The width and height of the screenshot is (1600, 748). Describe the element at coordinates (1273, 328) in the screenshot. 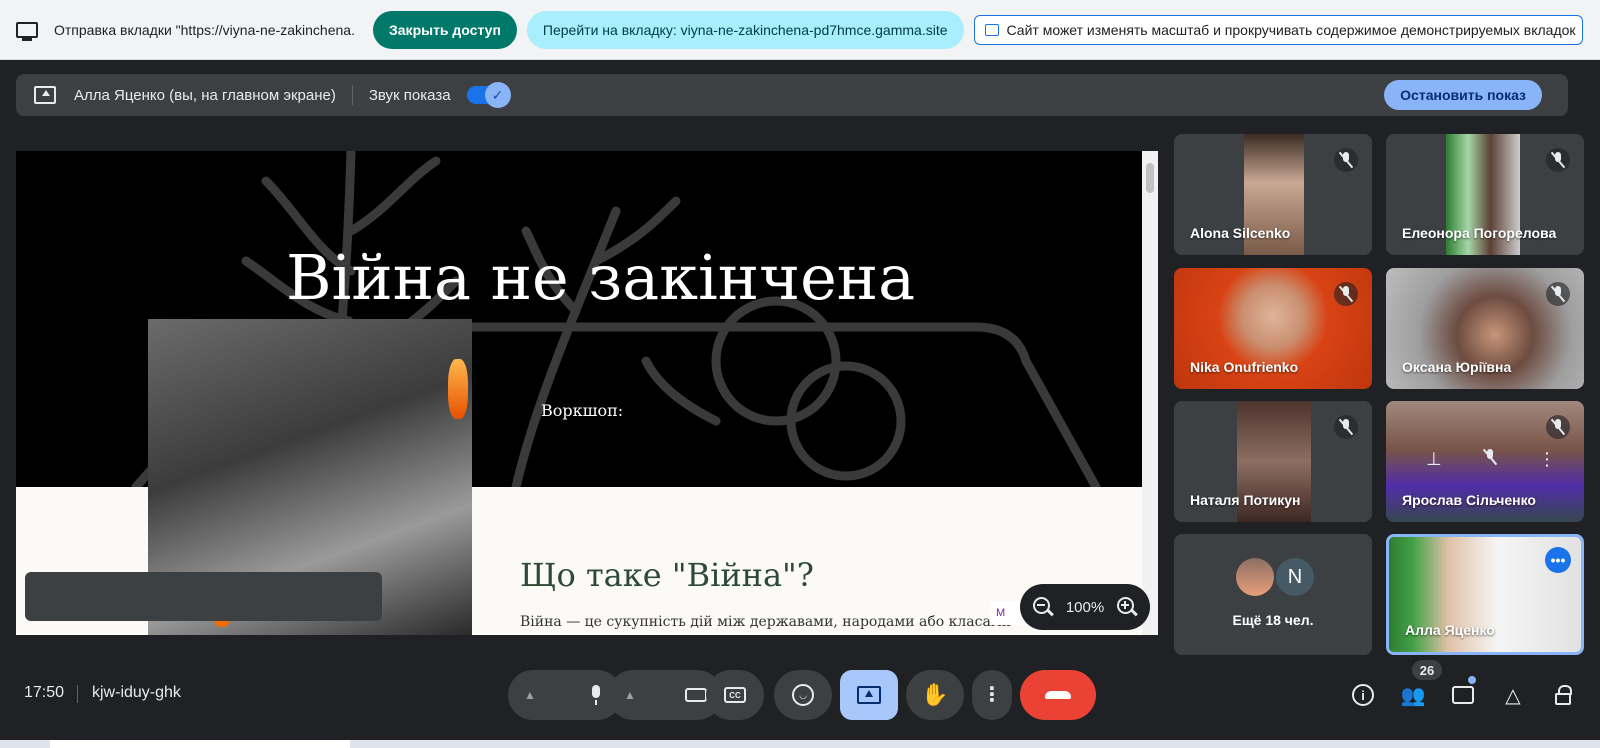

I see `participant-tile: Nika Onufrienko` at that location.